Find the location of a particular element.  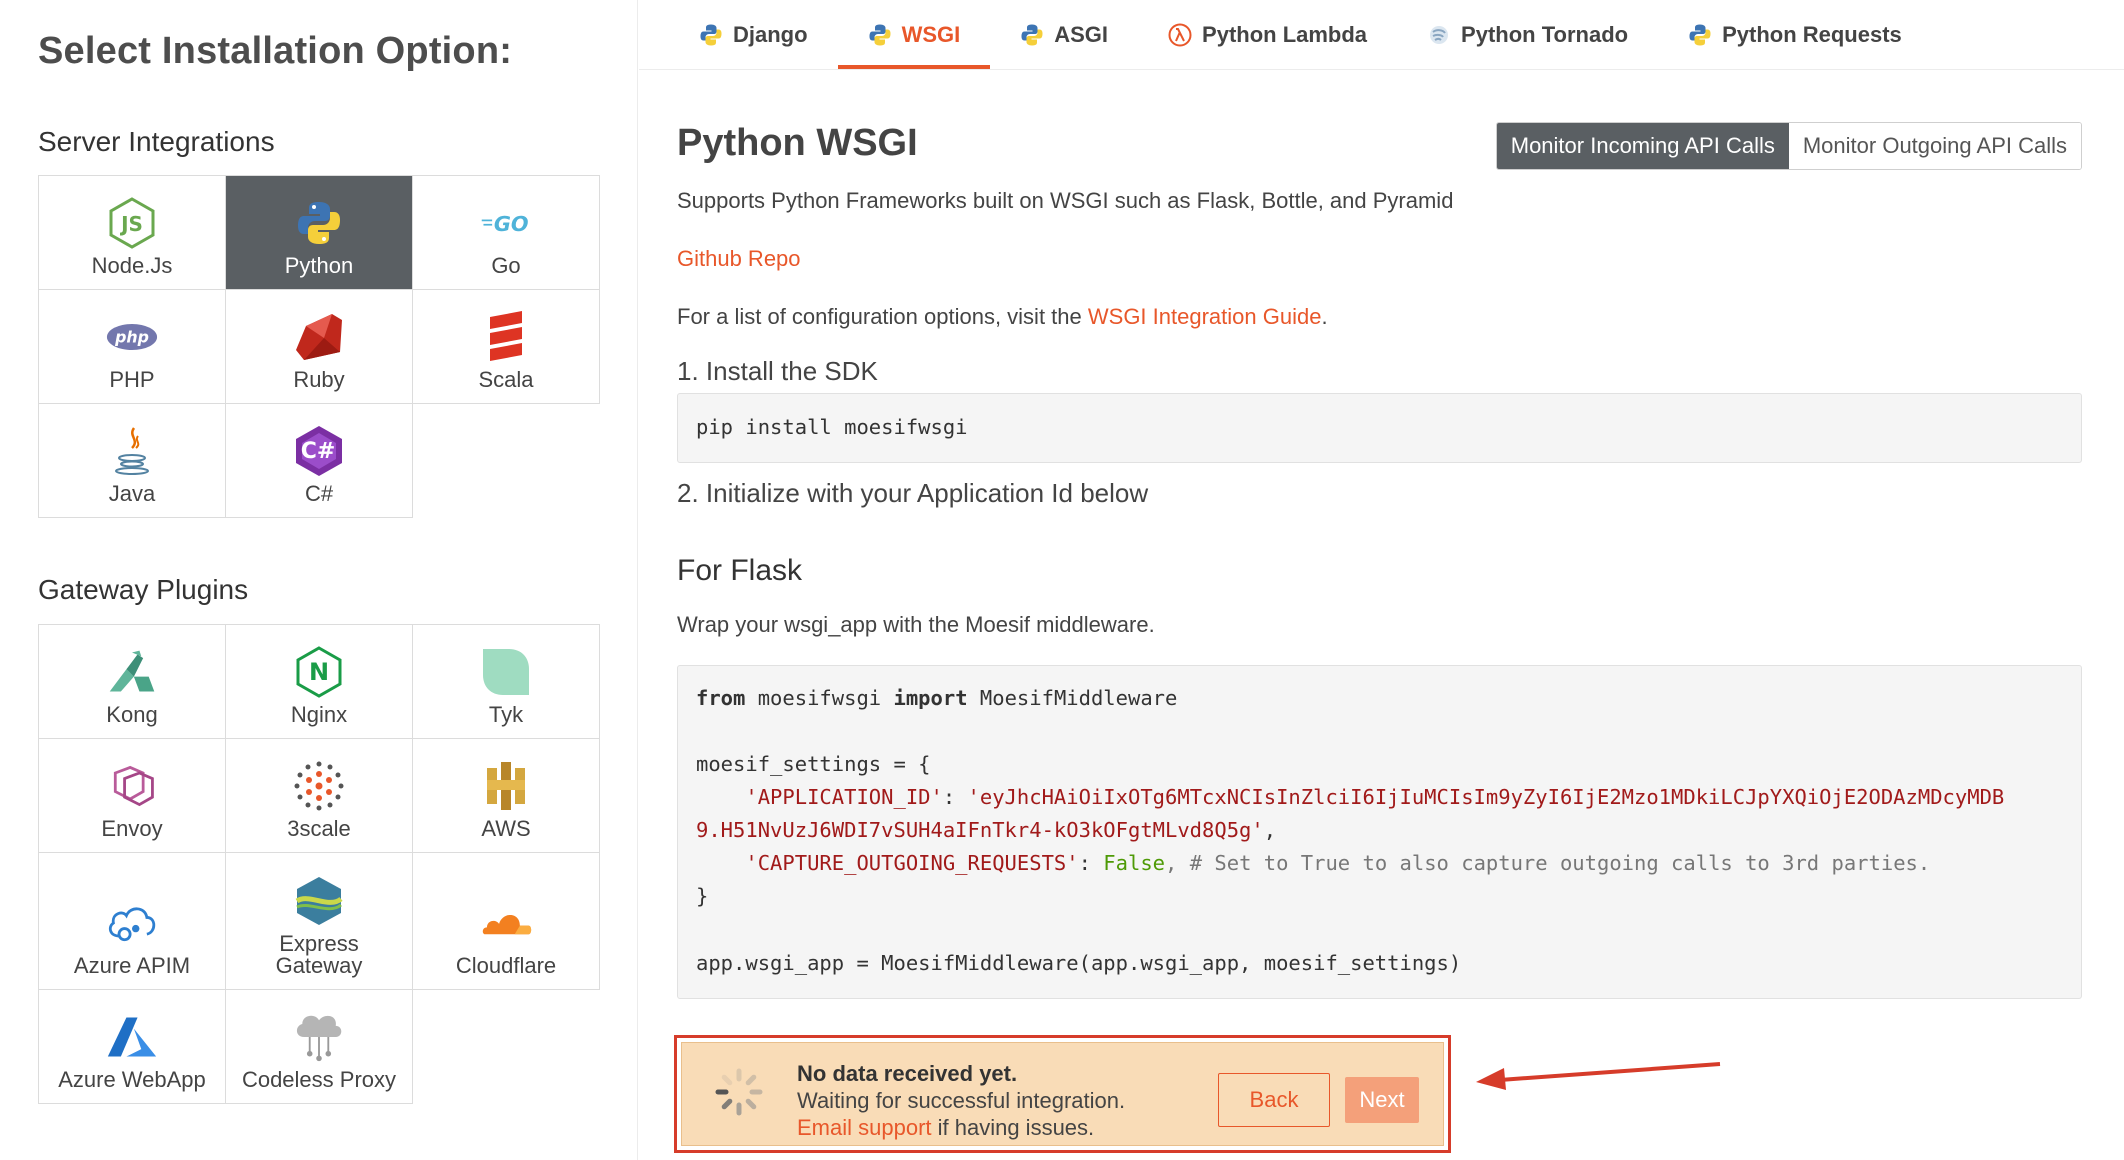

monitor-incoming-button: Monitor Incoming API Calls is located at coordinates (1642, 146).